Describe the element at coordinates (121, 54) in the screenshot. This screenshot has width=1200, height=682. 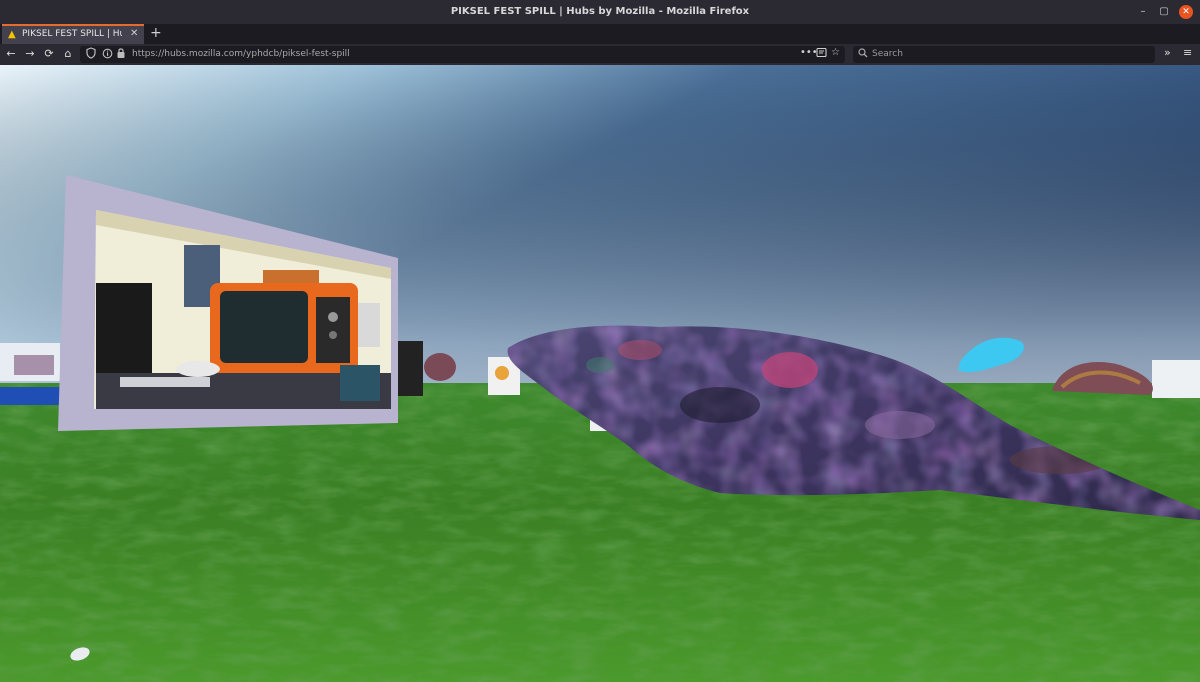
I see `lock-icon` at that location.